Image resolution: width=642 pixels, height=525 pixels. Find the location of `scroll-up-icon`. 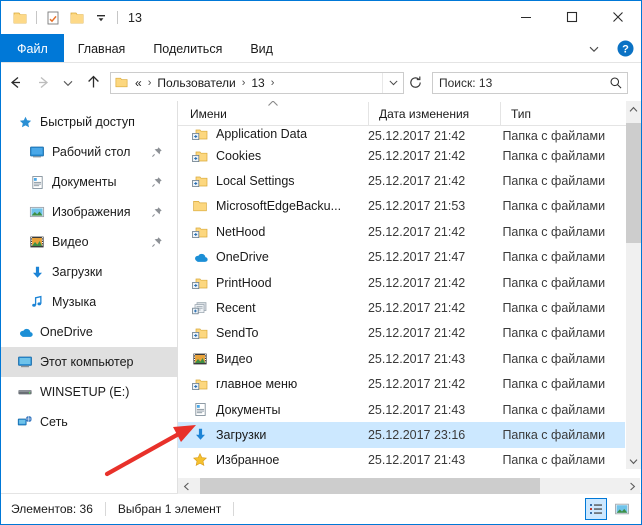

scroll-up-icon is located at coordinates (633, 109).